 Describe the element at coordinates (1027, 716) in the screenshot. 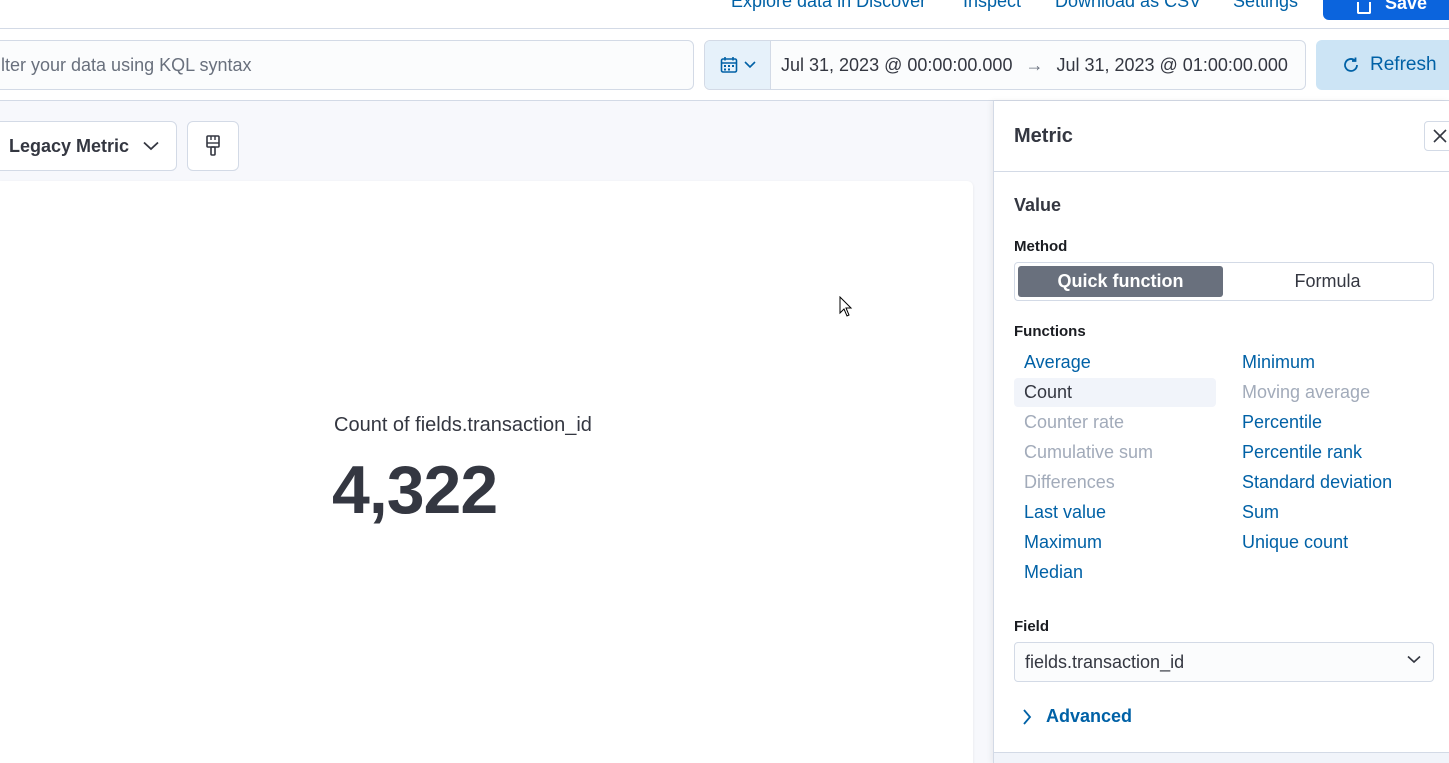

I see `chevron-right-icon` at that location.